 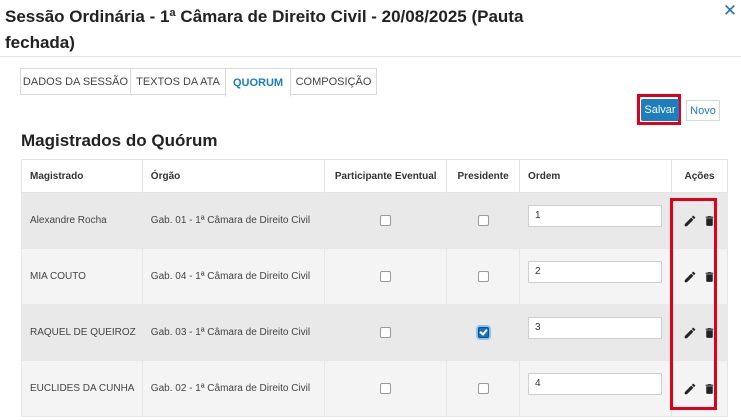 I want to click on header-presidente: Presidente, so click(x=483, y=176).